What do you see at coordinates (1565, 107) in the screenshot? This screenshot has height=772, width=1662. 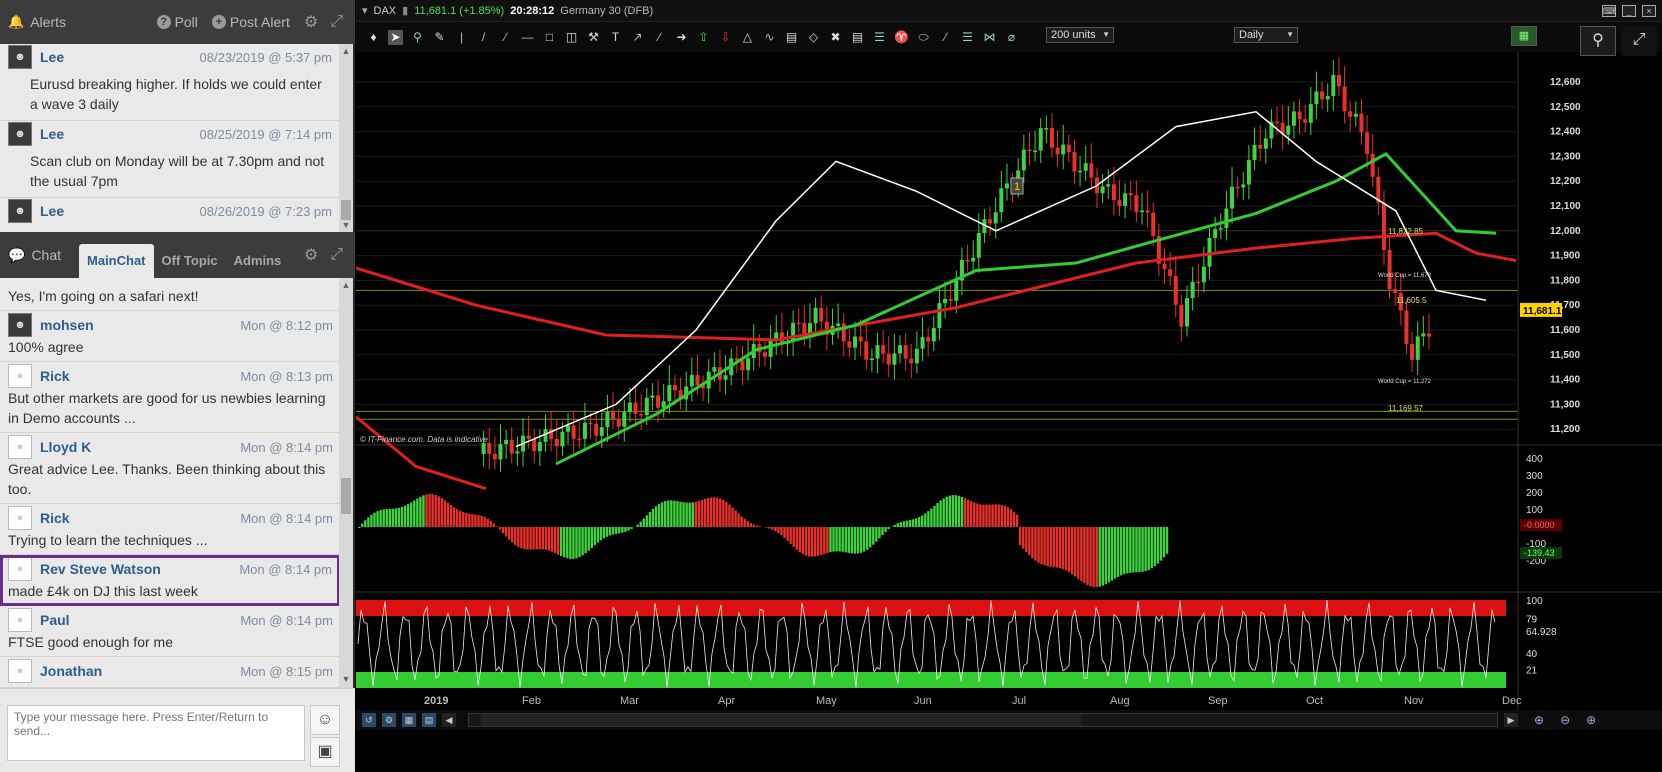 I see `price-tick: 12,500` at bounding box center [1565, 107].